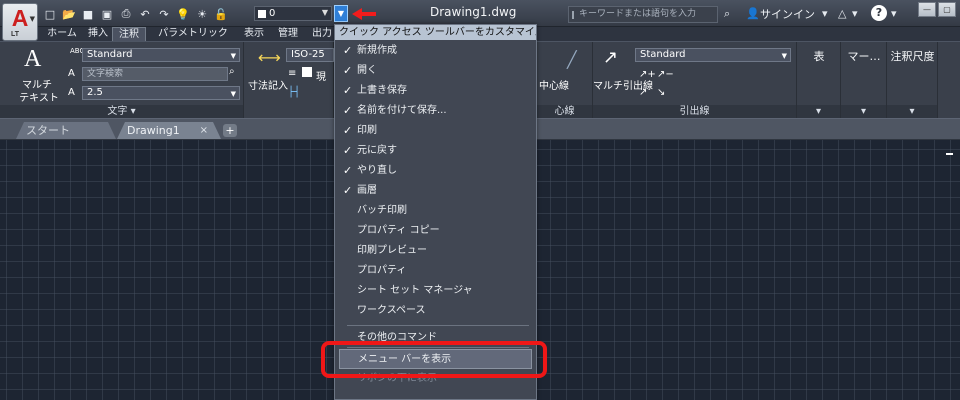 Image resolution: width=960 pixels, height=400 pixels. What do you see at coordinates (912, 112) in the screenshot?
I see `annotation-scale-panel-expand: ▾` at bounding box center [912, 112].